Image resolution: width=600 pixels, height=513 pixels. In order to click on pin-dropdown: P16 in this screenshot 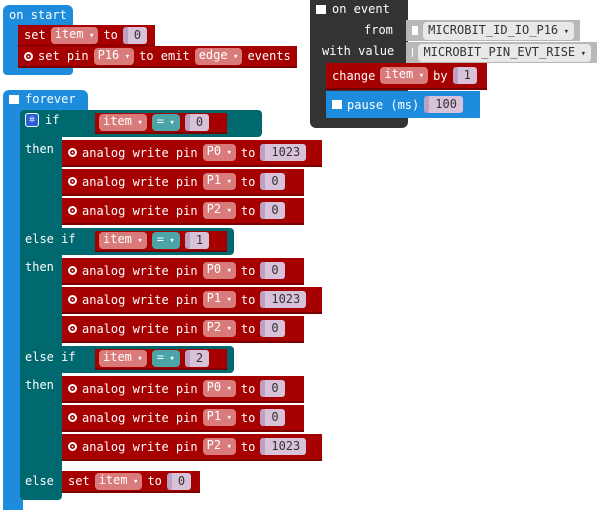, I will do `click(114, 56)`.